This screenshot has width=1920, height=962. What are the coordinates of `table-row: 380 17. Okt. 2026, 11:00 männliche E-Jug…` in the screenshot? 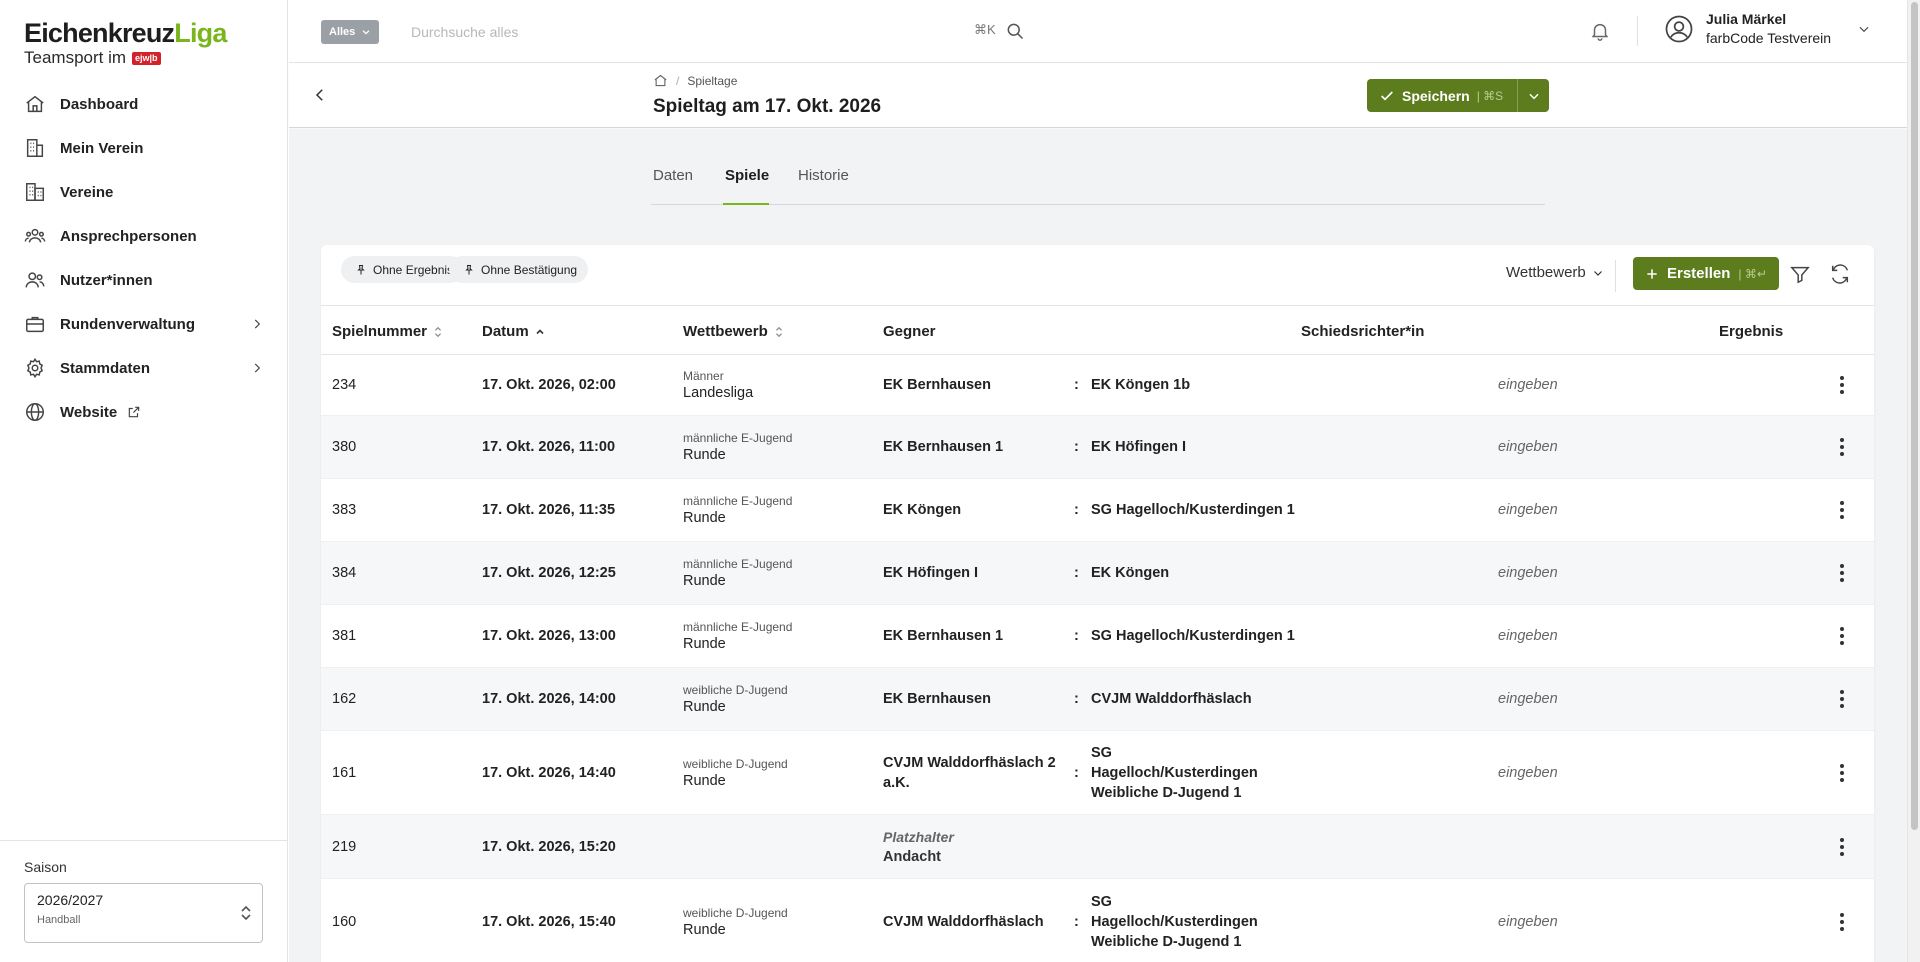 It's located at (1097, 447).